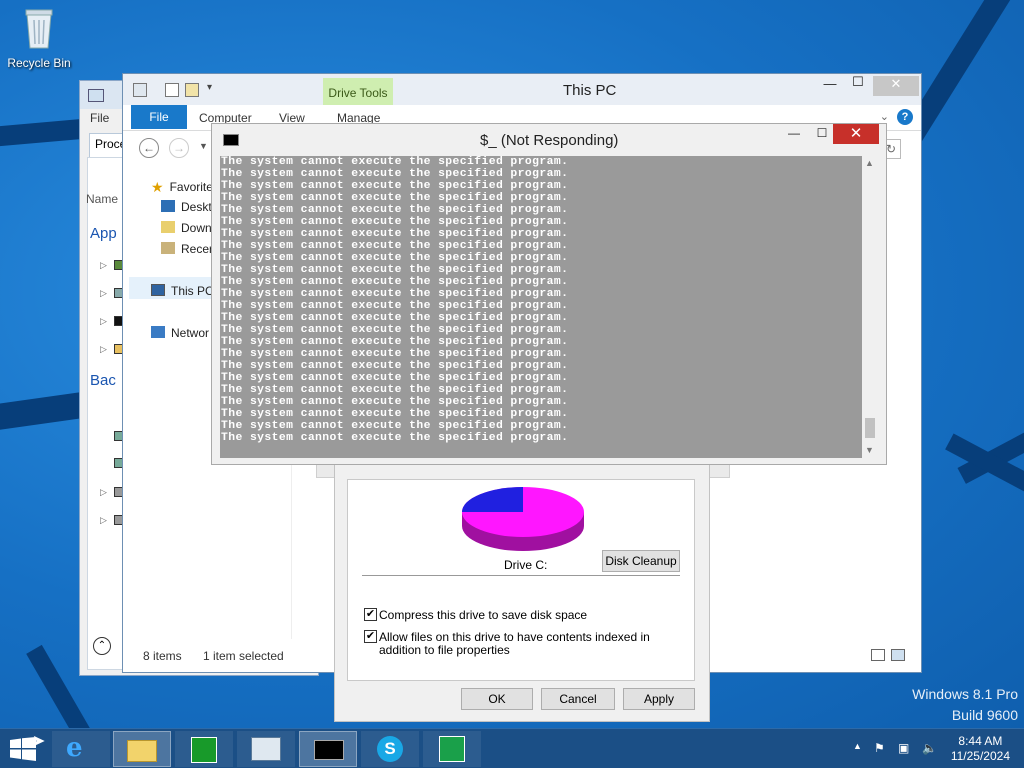 This screenshot has height=768, width=1024. What do you see at coordinates (81, 749) in the screenshot?
I see `taskbar-internet-explorer: e` at bounding box center [81, 749].